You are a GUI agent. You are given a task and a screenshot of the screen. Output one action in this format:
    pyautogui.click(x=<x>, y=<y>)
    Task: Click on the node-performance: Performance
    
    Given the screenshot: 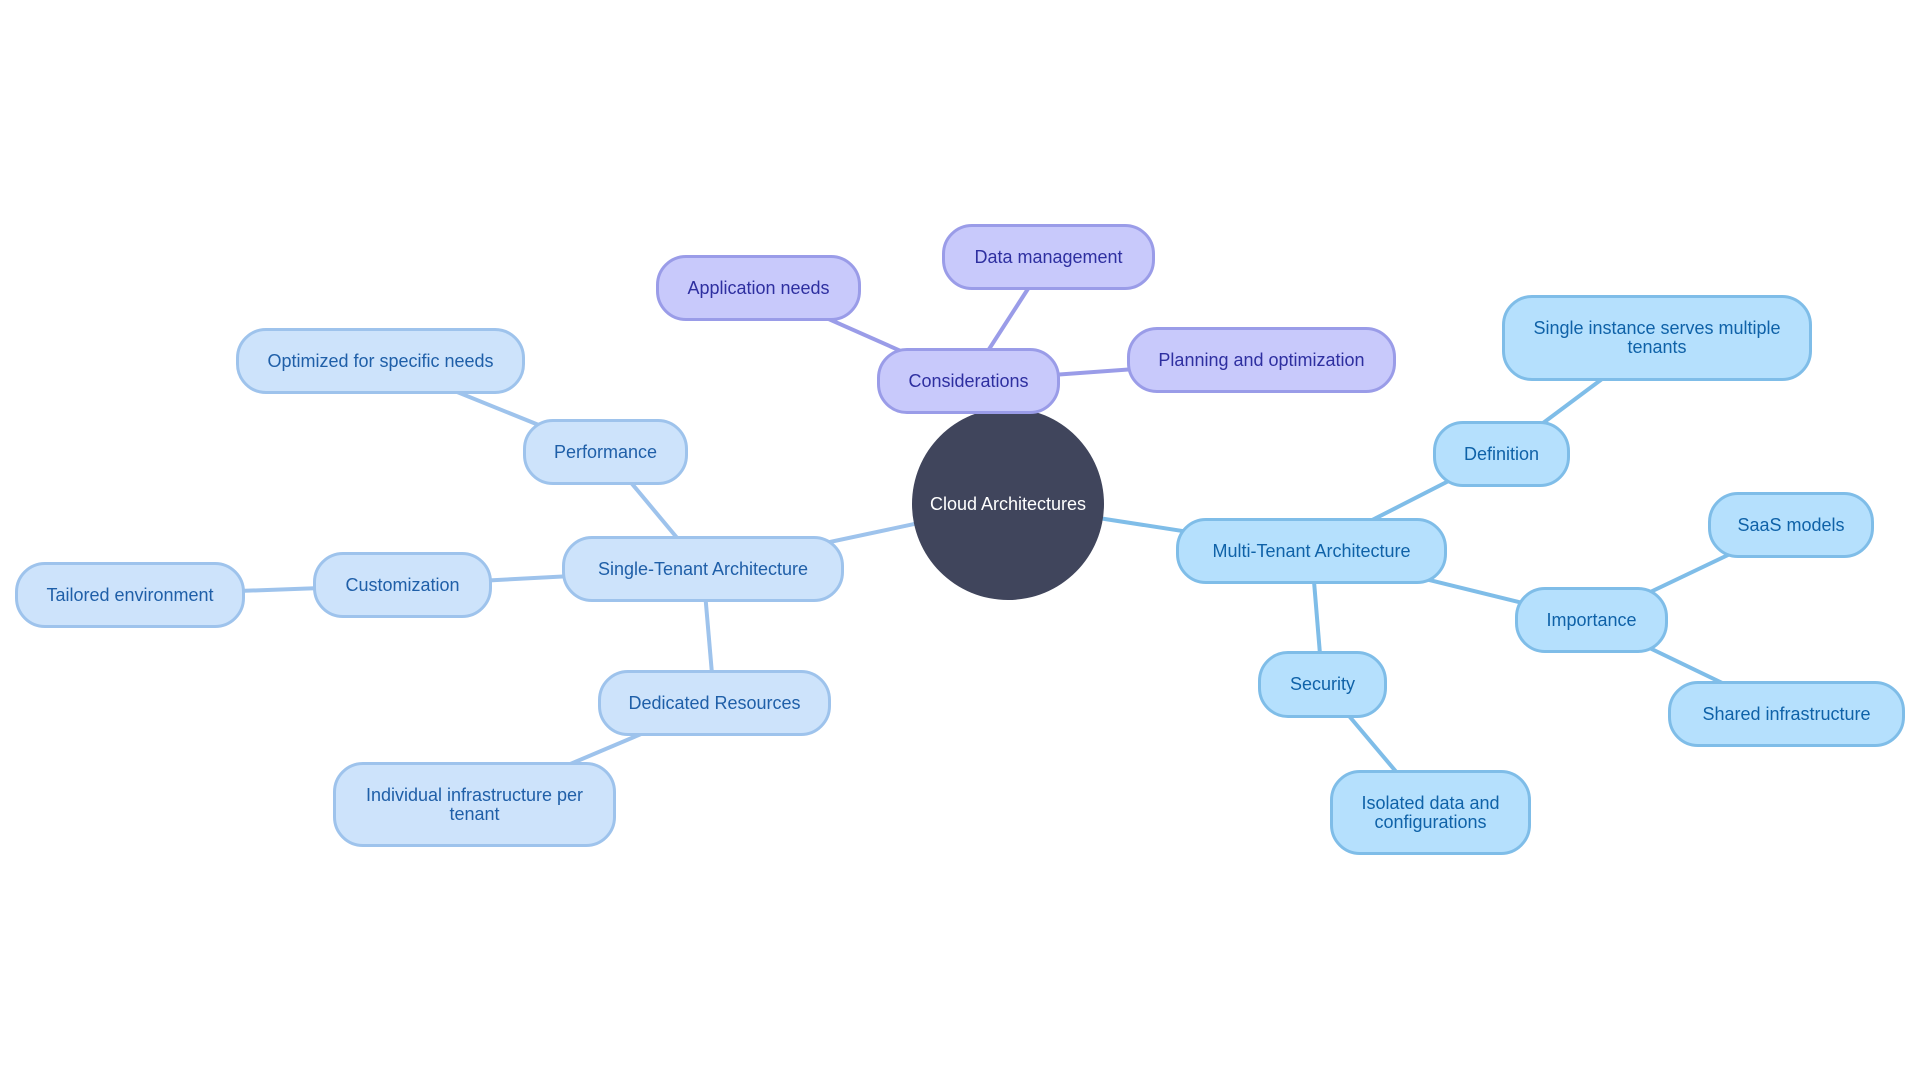 What is the action you would take?
    pyautogui.click(x=605, y=452)
    